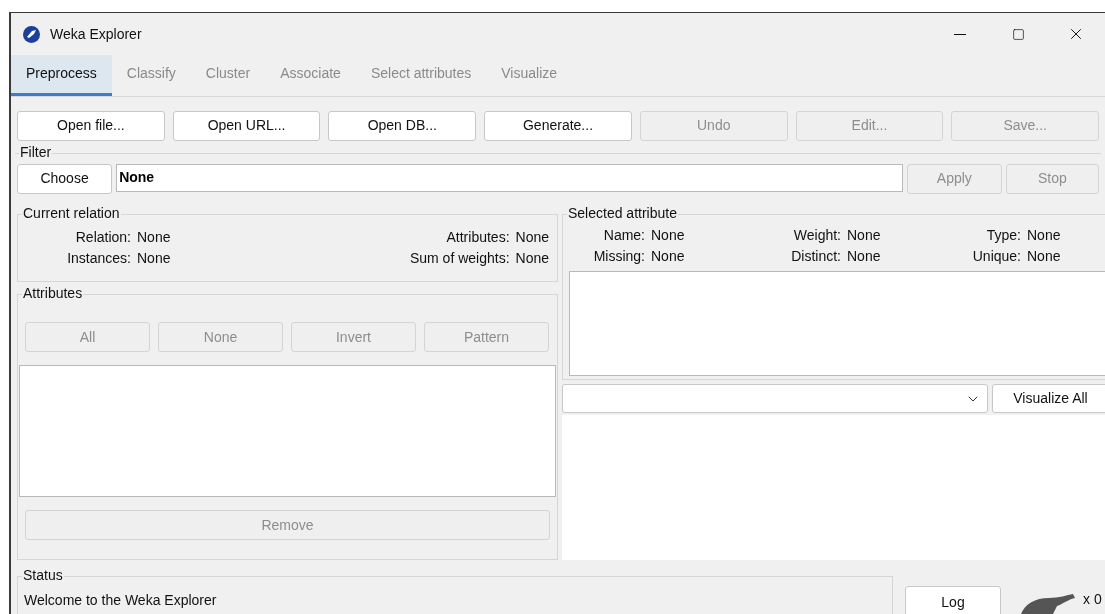 This screenshot has height=614, width=1105. I want to click on minimize-icon, so click(960, 34).